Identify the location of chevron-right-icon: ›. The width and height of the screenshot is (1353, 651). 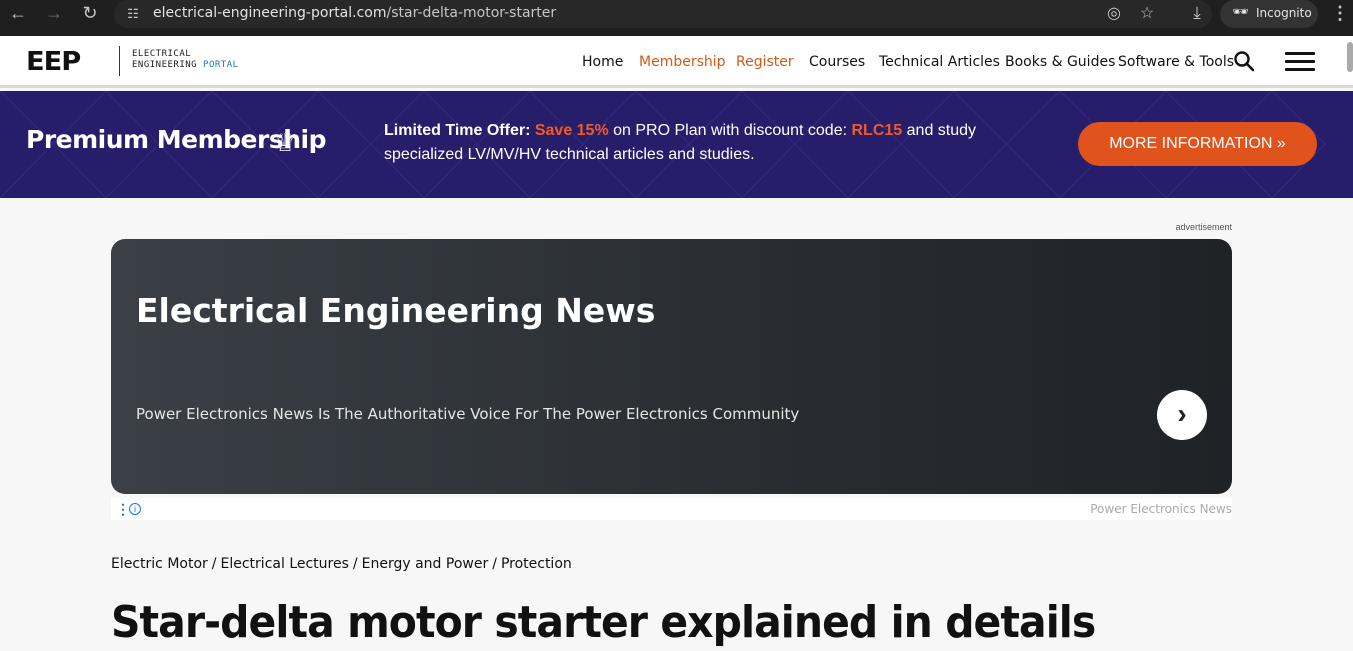
(1182, 415).